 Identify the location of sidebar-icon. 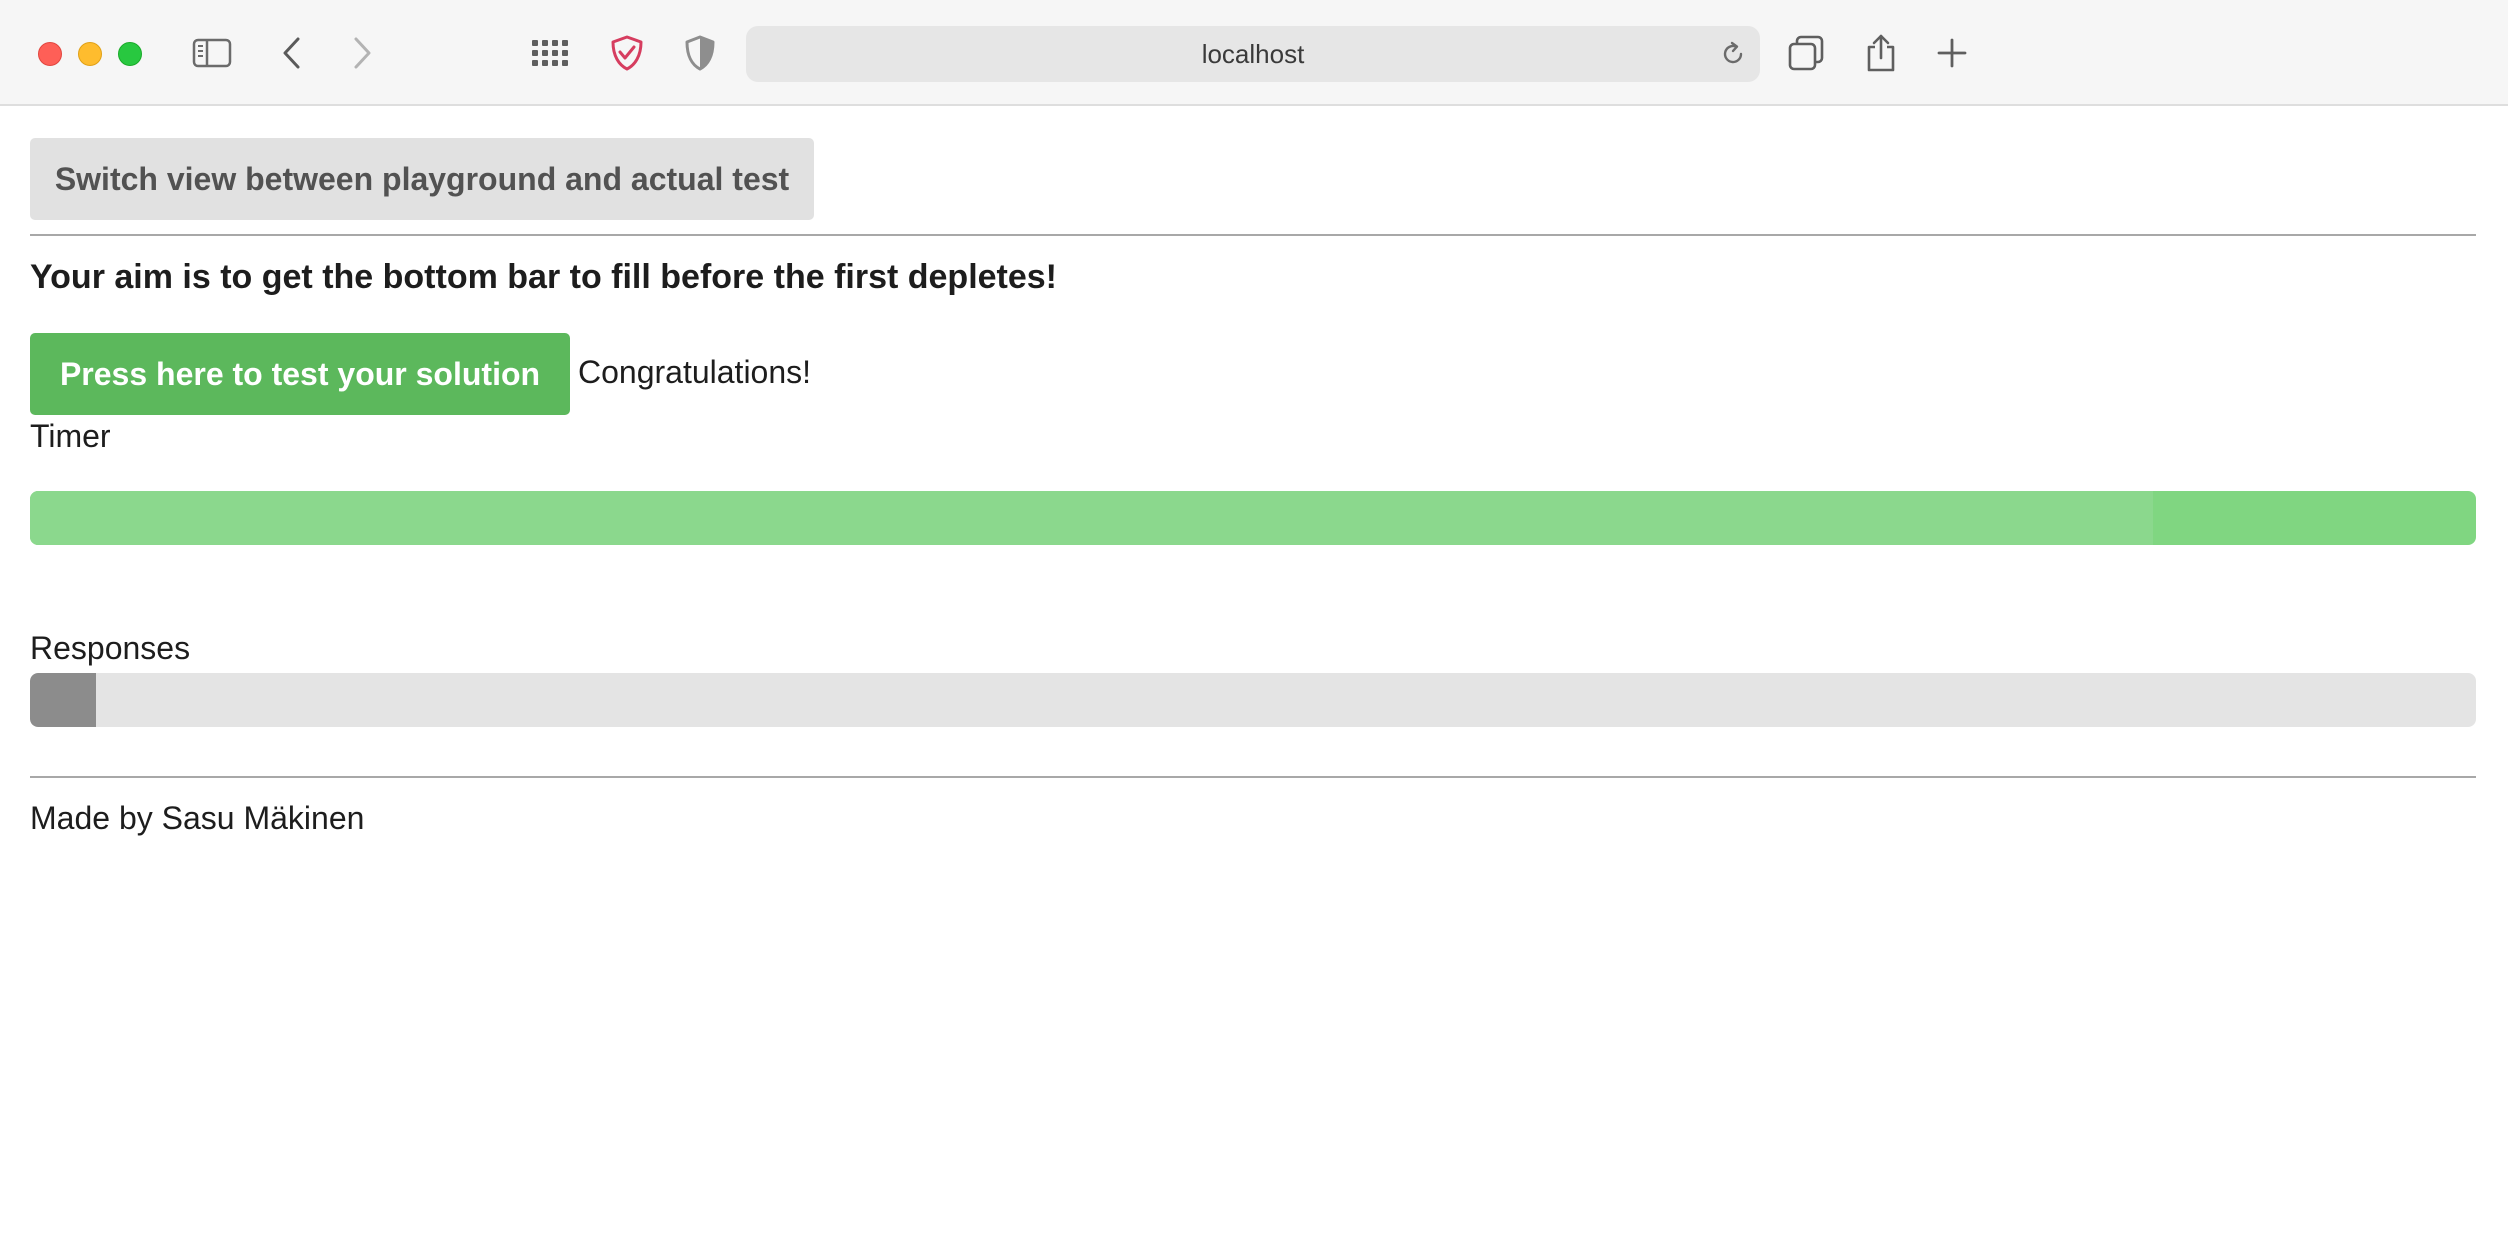
(212, 53).